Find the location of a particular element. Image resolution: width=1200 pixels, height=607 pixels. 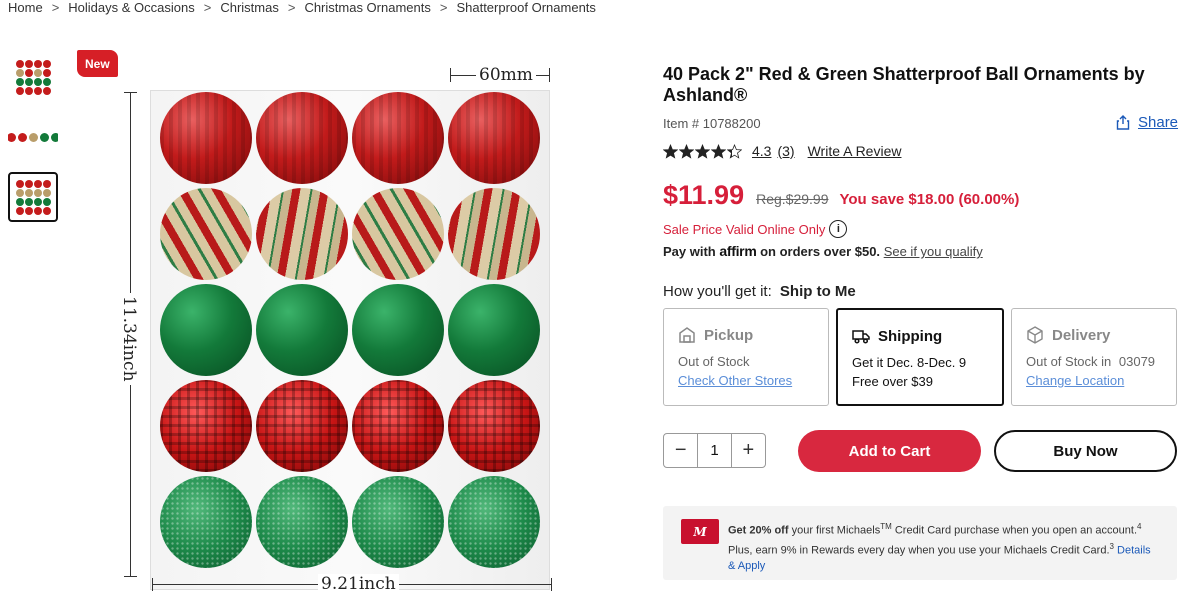

decrease-quantity-button: − is located at coordinates (680, 450).